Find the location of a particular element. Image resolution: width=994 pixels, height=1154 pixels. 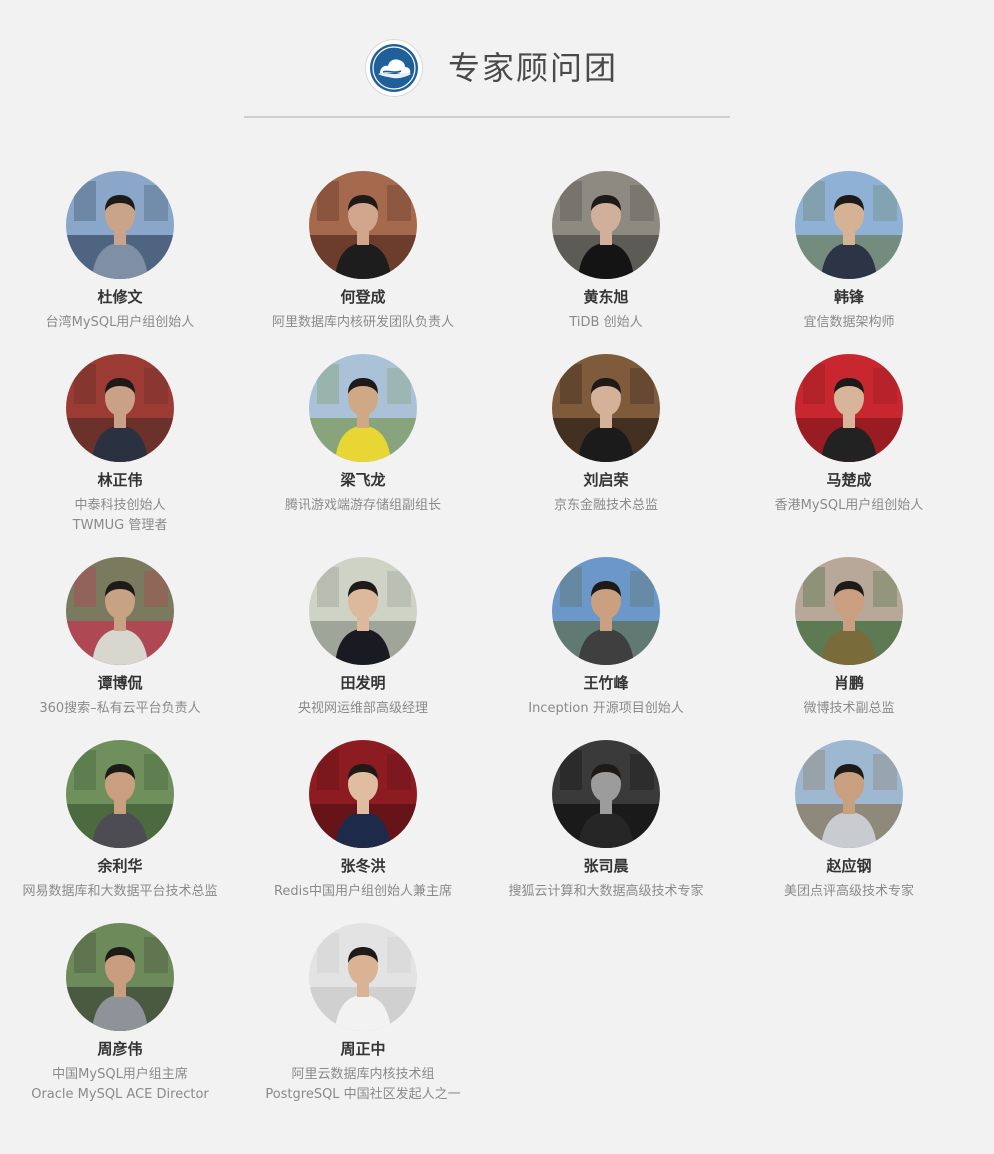

expert-role: 中国MySQL用户组主席 Oracle MySQL ACE Director is located at coordinates (120, 1085).